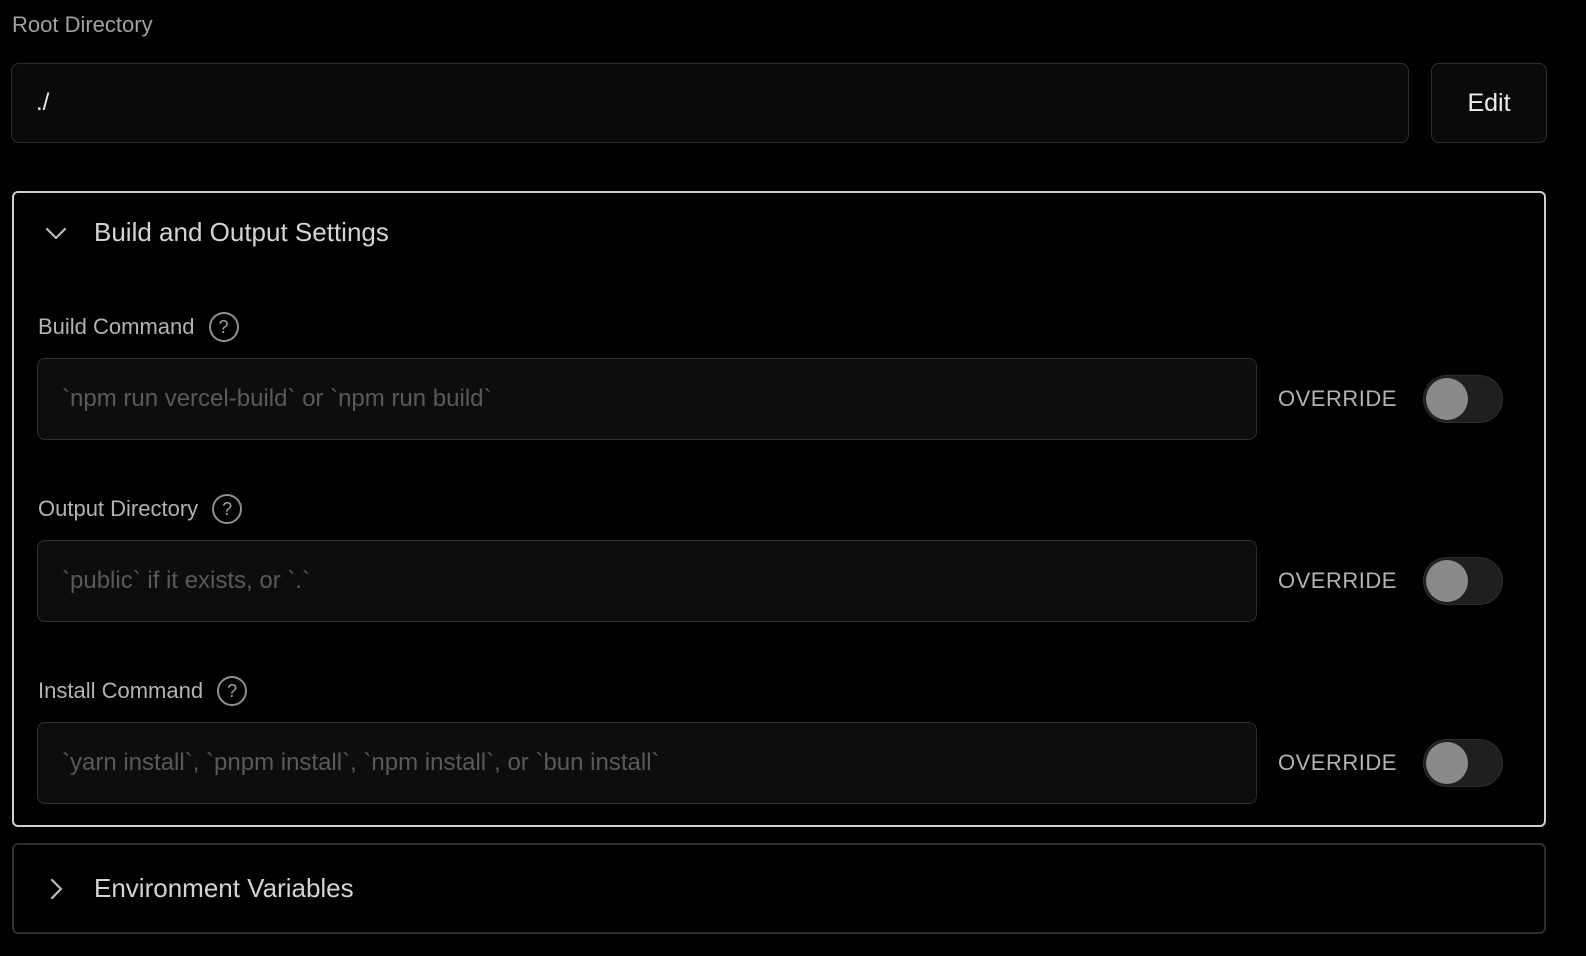 This screenshot has width=1586, height=956. What do you see at coordinates (121, 690) in the screenshot?
I see `install-command-label: Install Command` at bounding box center [121, 690].